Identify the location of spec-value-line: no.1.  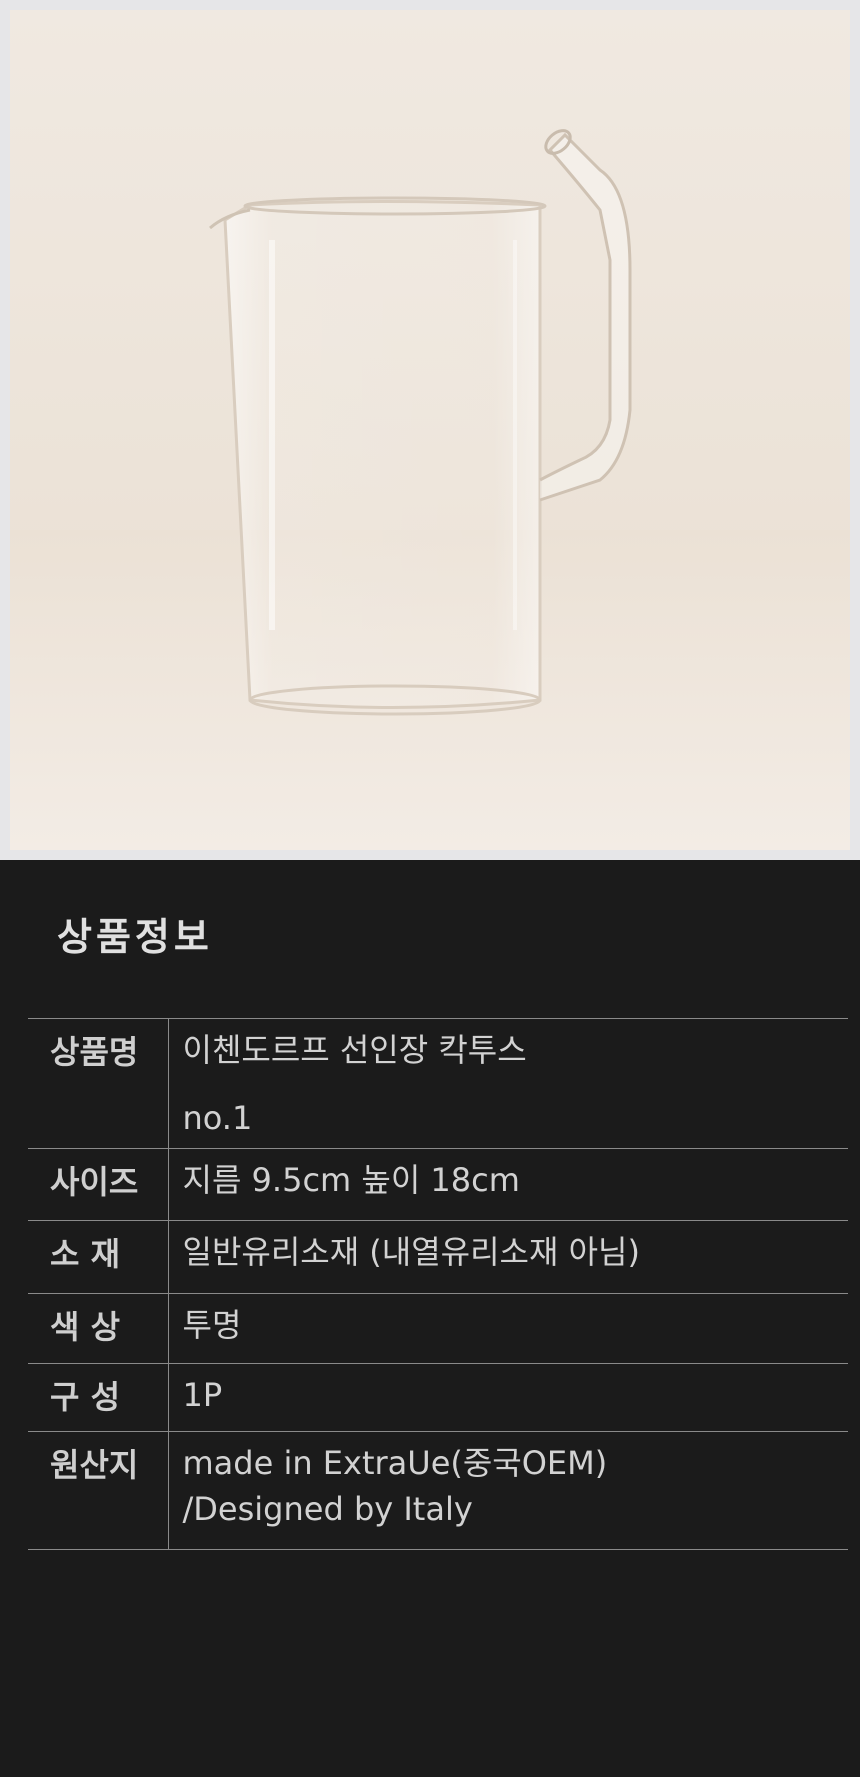
(217, 1118).